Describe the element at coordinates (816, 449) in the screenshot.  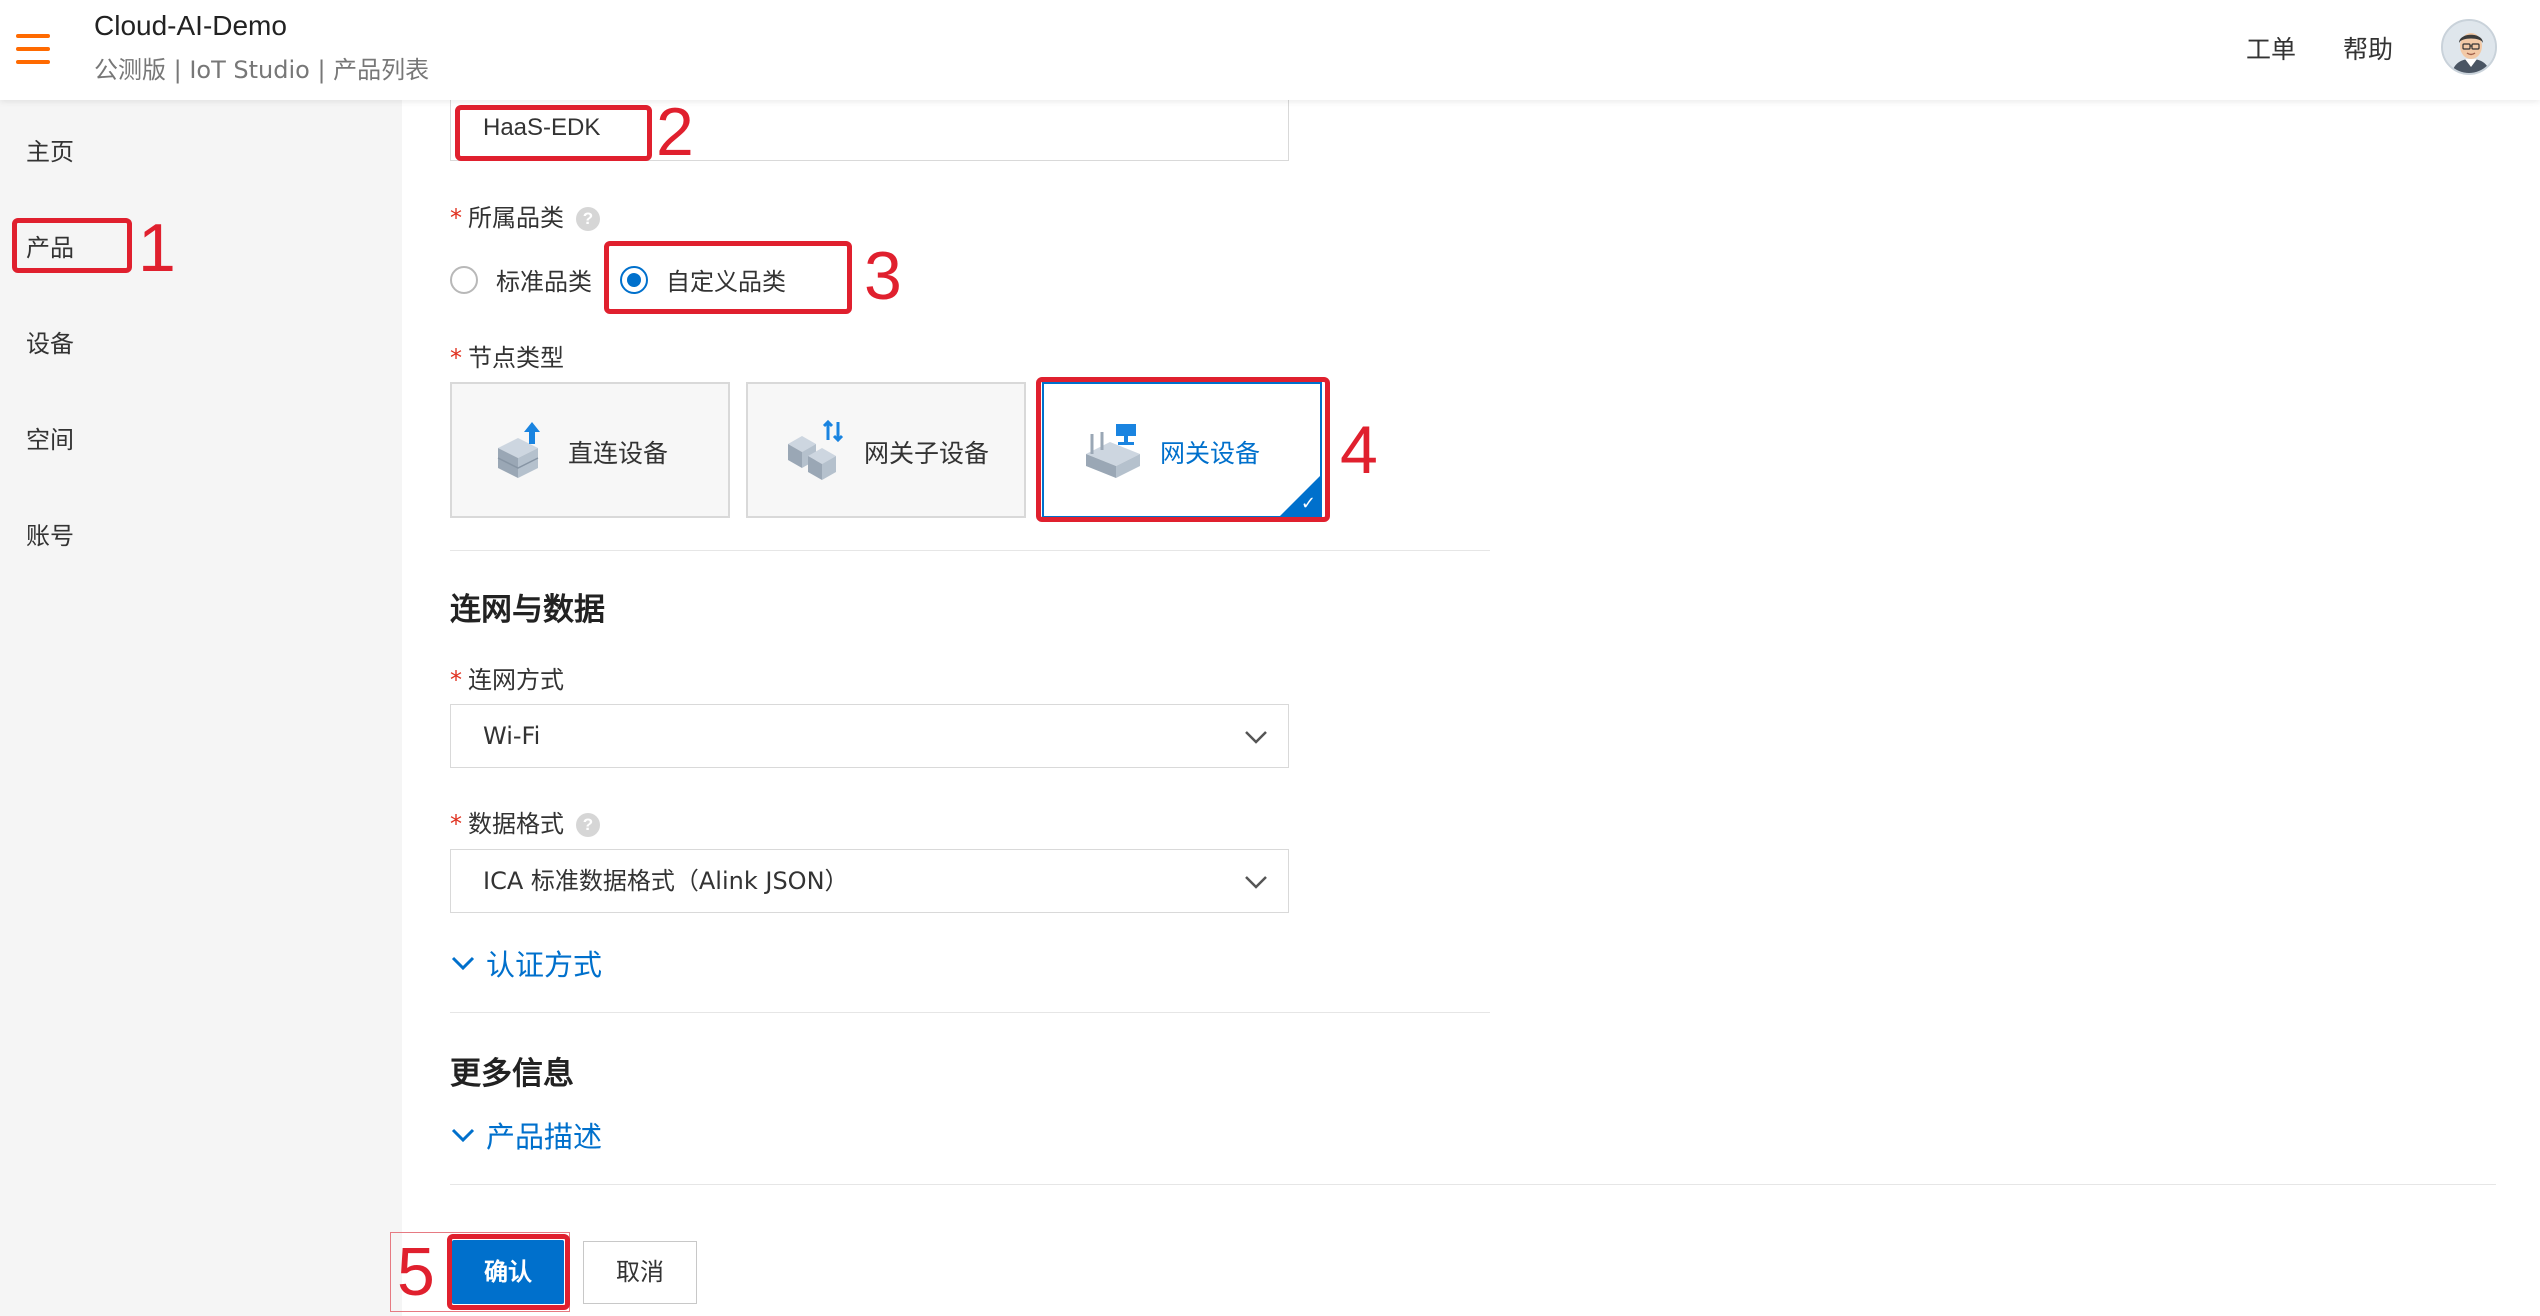
I see `gateway-sub-device-icon` at that location.